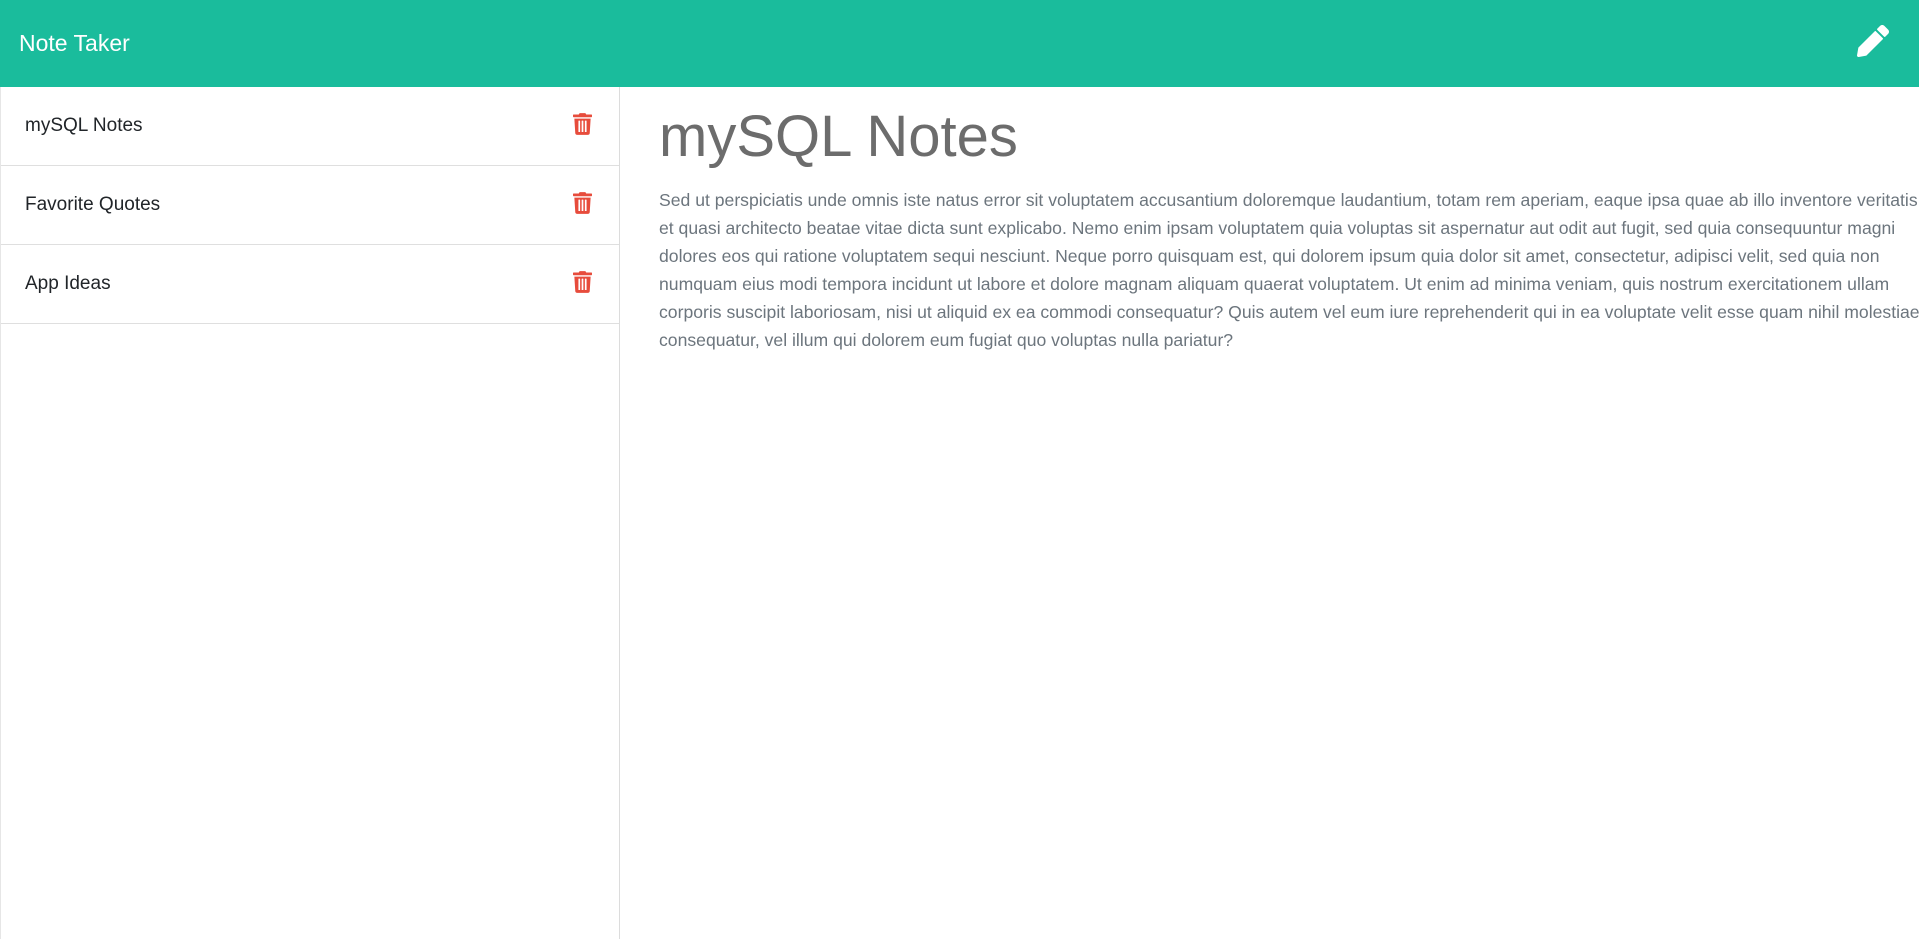 The height and width of the screenshot is (939, 1919). I want to click on note-list-item: mySQL Notes, so click(310, 126).